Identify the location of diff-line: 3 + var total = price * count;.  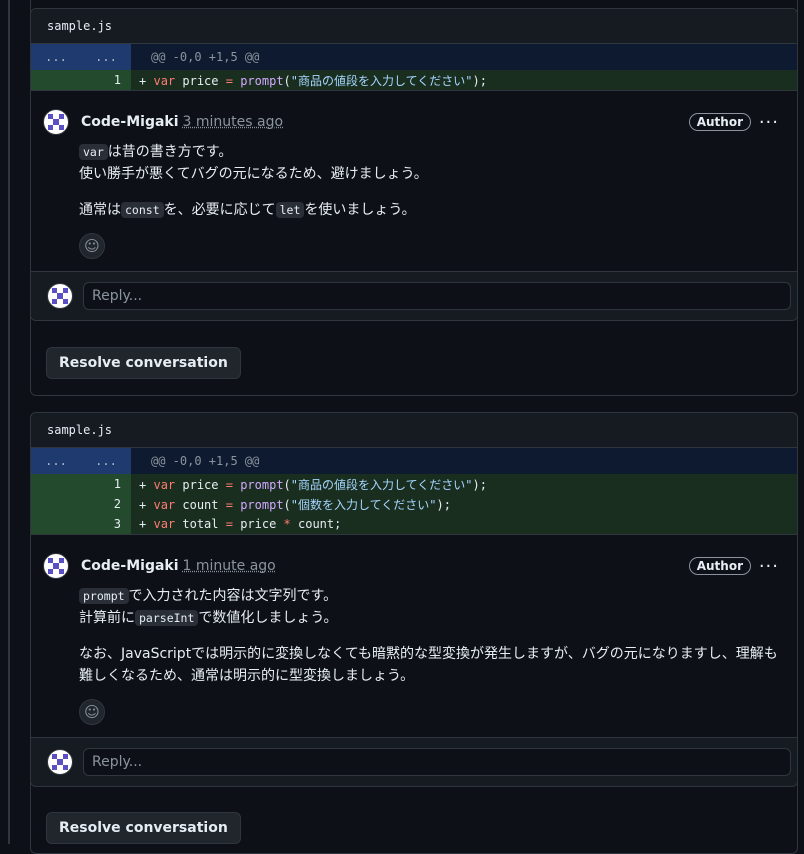
(414, 524).